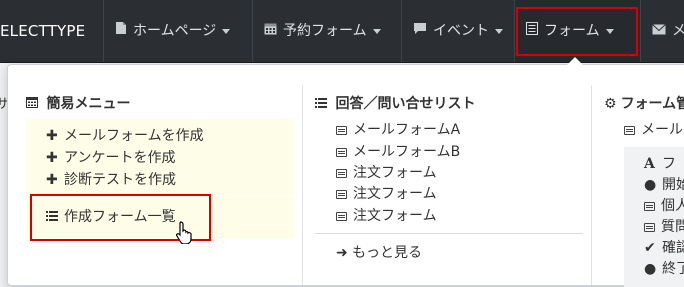  What do you see at coordinates (650, 248) in the screenshot?
I see `check-circle-icon: ✔` at bounding box center [650, 248].